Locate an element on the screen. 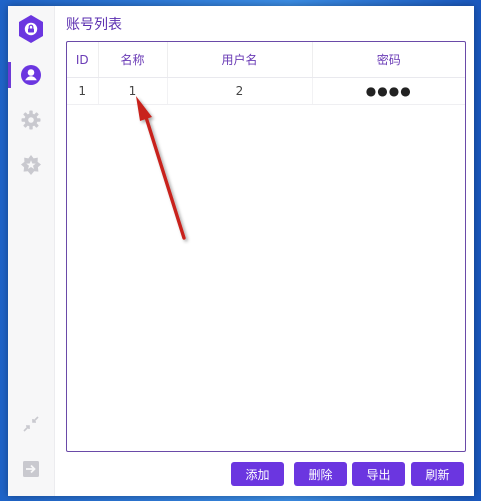 The width and height of the screenshot is (481, 501). delete-button: 删除 is located at coordinates (320, 474).